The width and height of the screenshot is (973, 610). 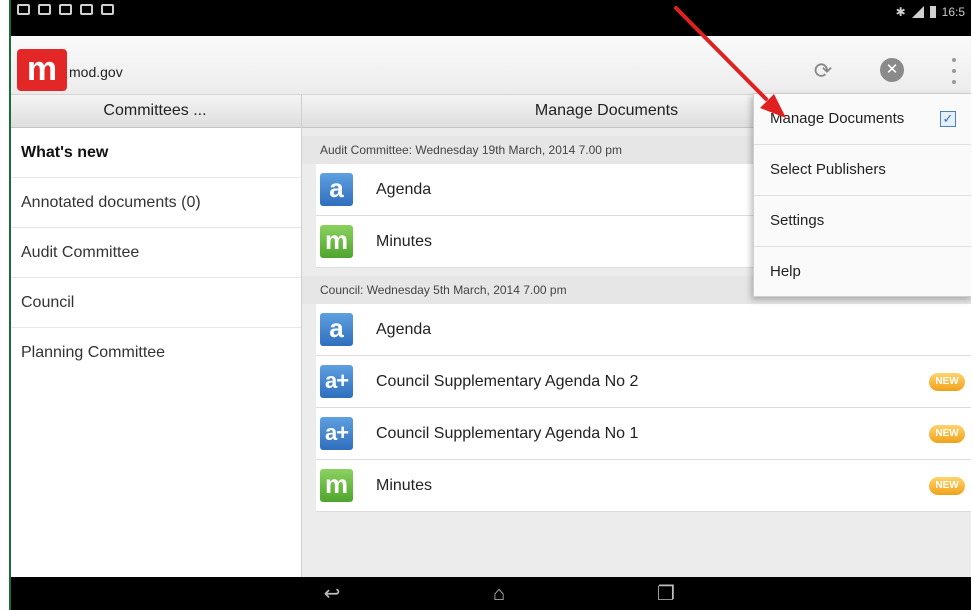 What do you see at coordinates (155, 352) in the screenshot?
I see `nav-item-planning-committee: Planning Committee` at bounding box center [155, 352].